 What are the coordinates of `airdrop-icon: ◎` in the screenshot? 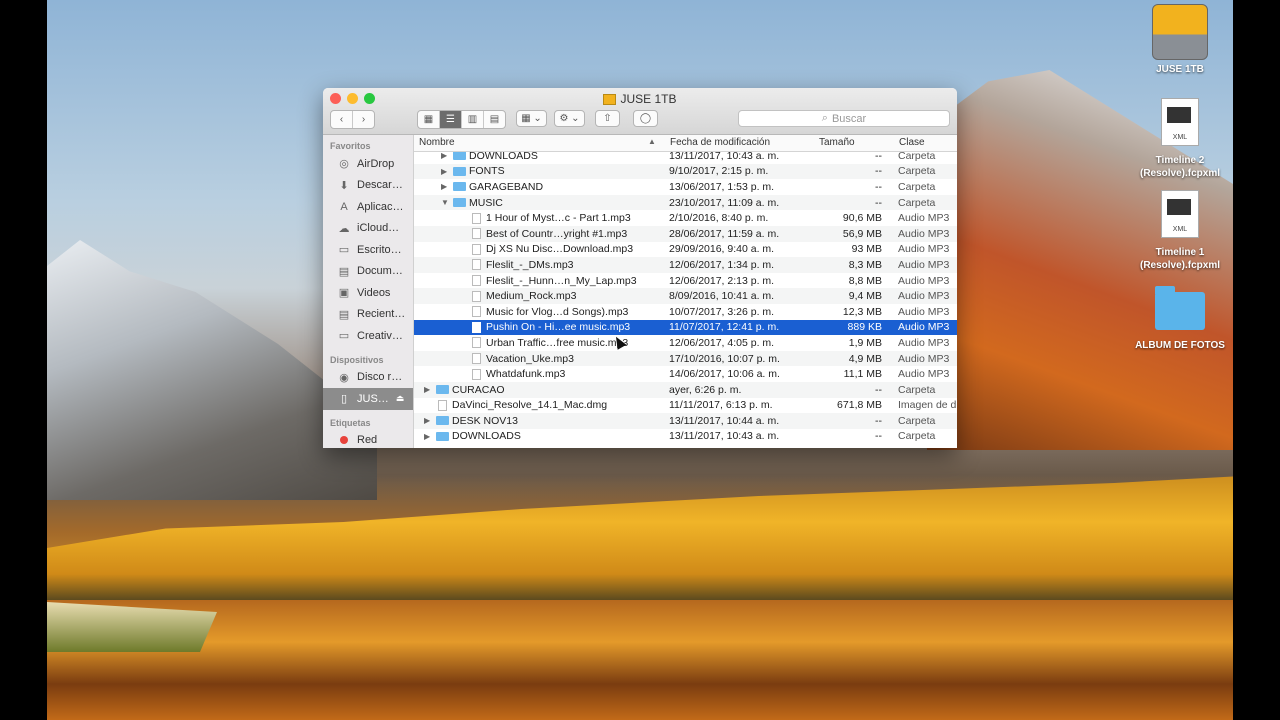 It's located at (344, 164).